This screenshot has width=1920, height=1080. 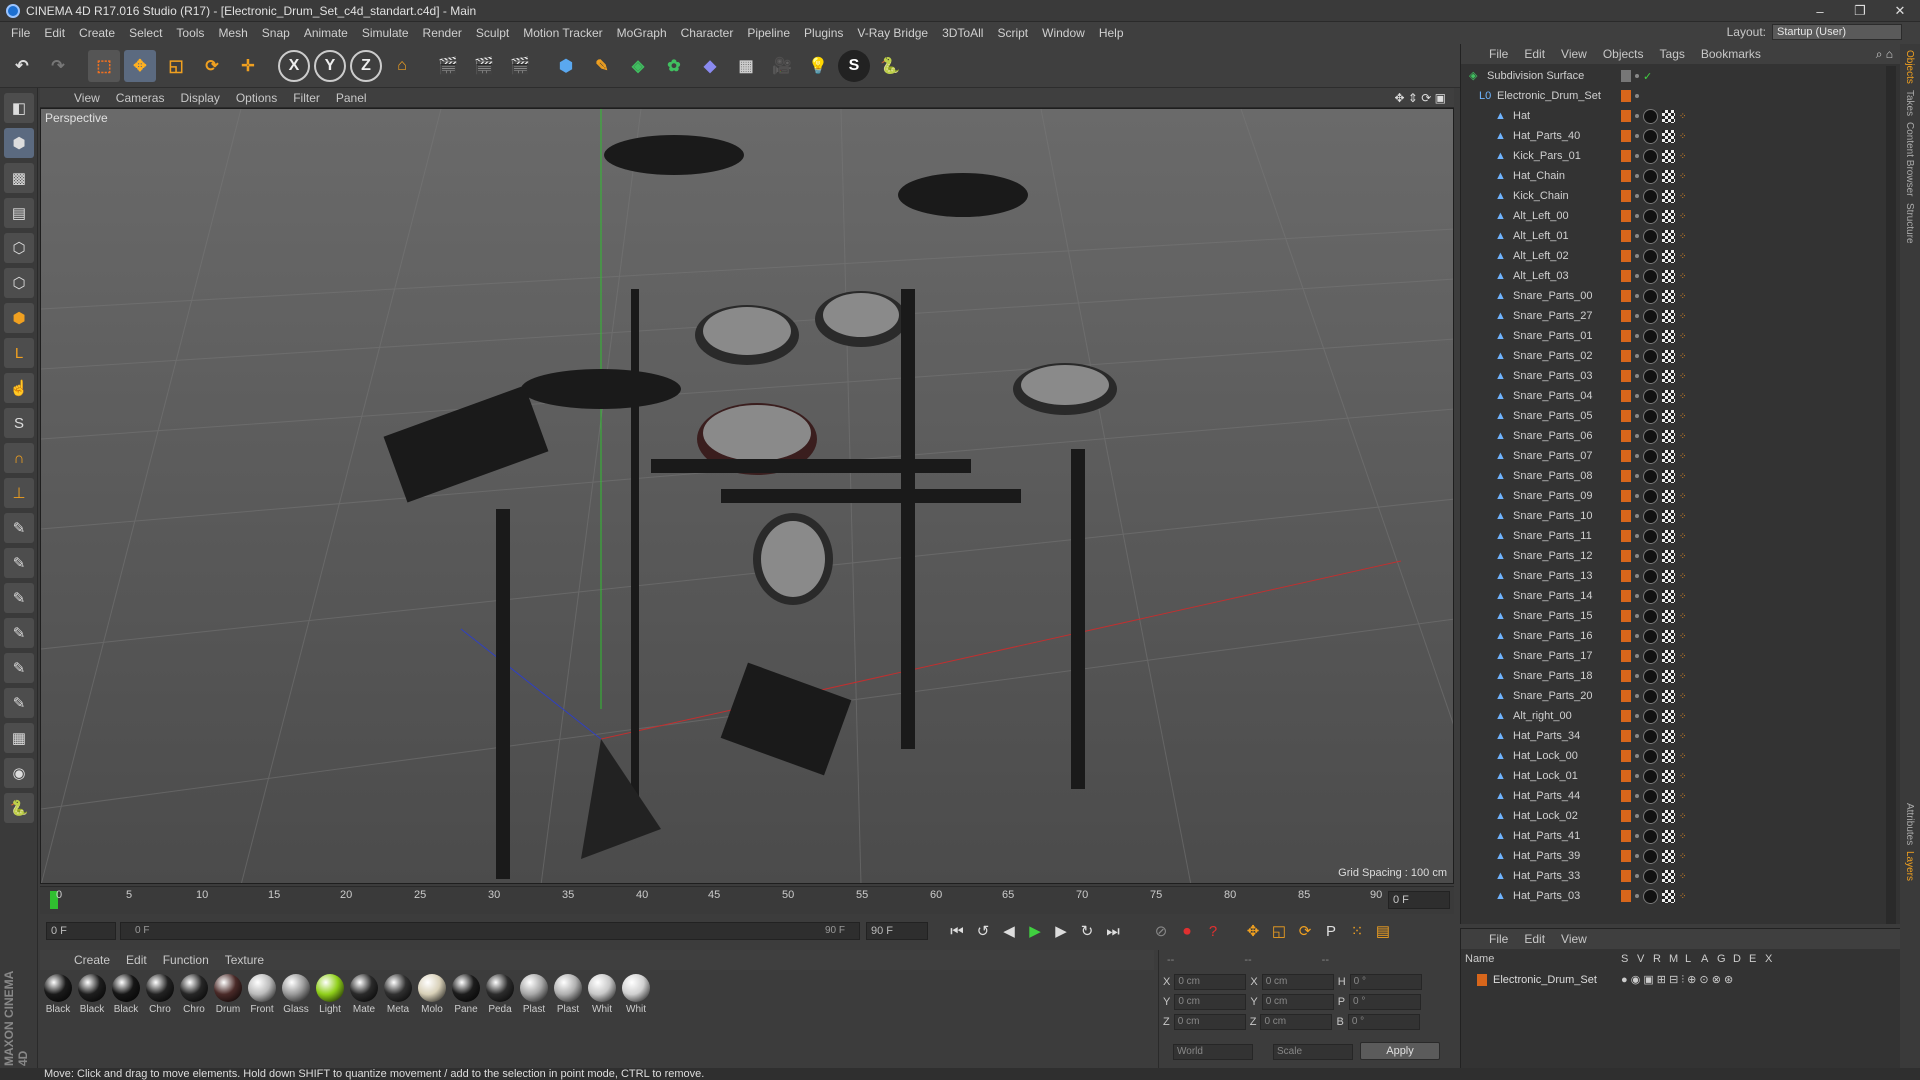 I want to click on menu-3dtoall: 3DToAll, so click(x=962, y=33).